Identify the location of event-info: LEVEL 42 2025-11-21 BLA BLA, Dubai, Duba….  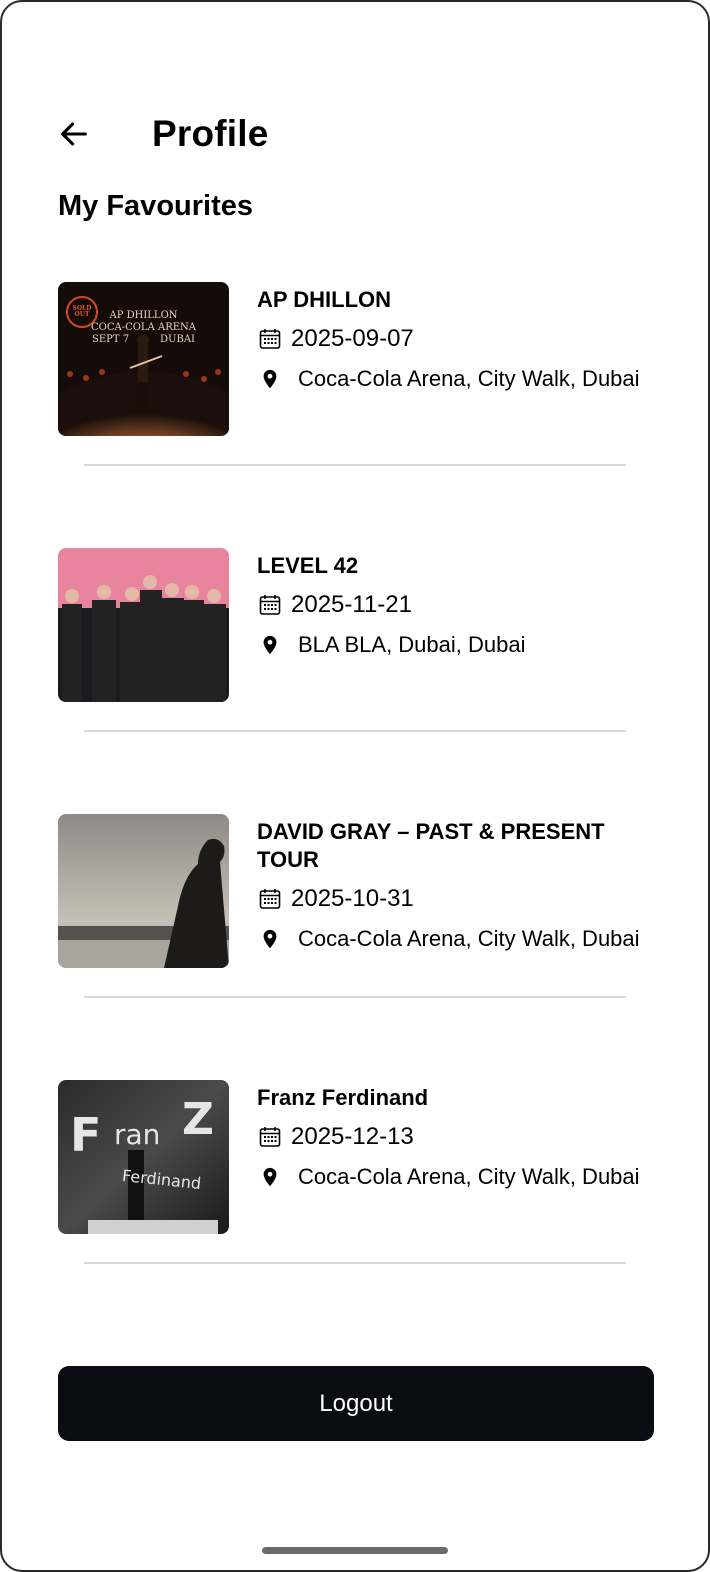
(455, 606).